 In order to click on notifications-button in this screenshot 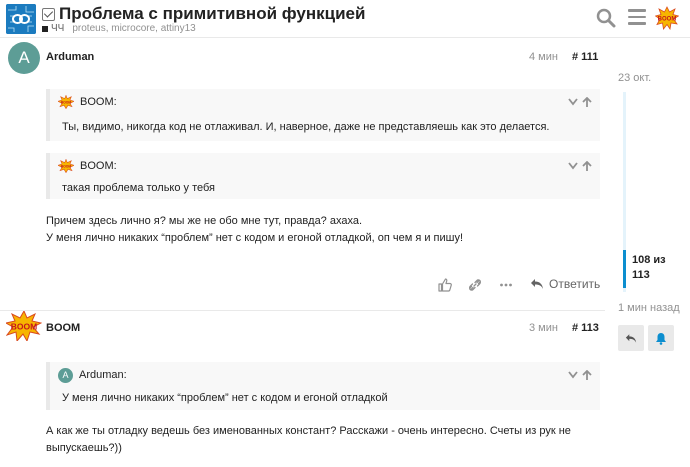, I will do `click(661, 338)`.